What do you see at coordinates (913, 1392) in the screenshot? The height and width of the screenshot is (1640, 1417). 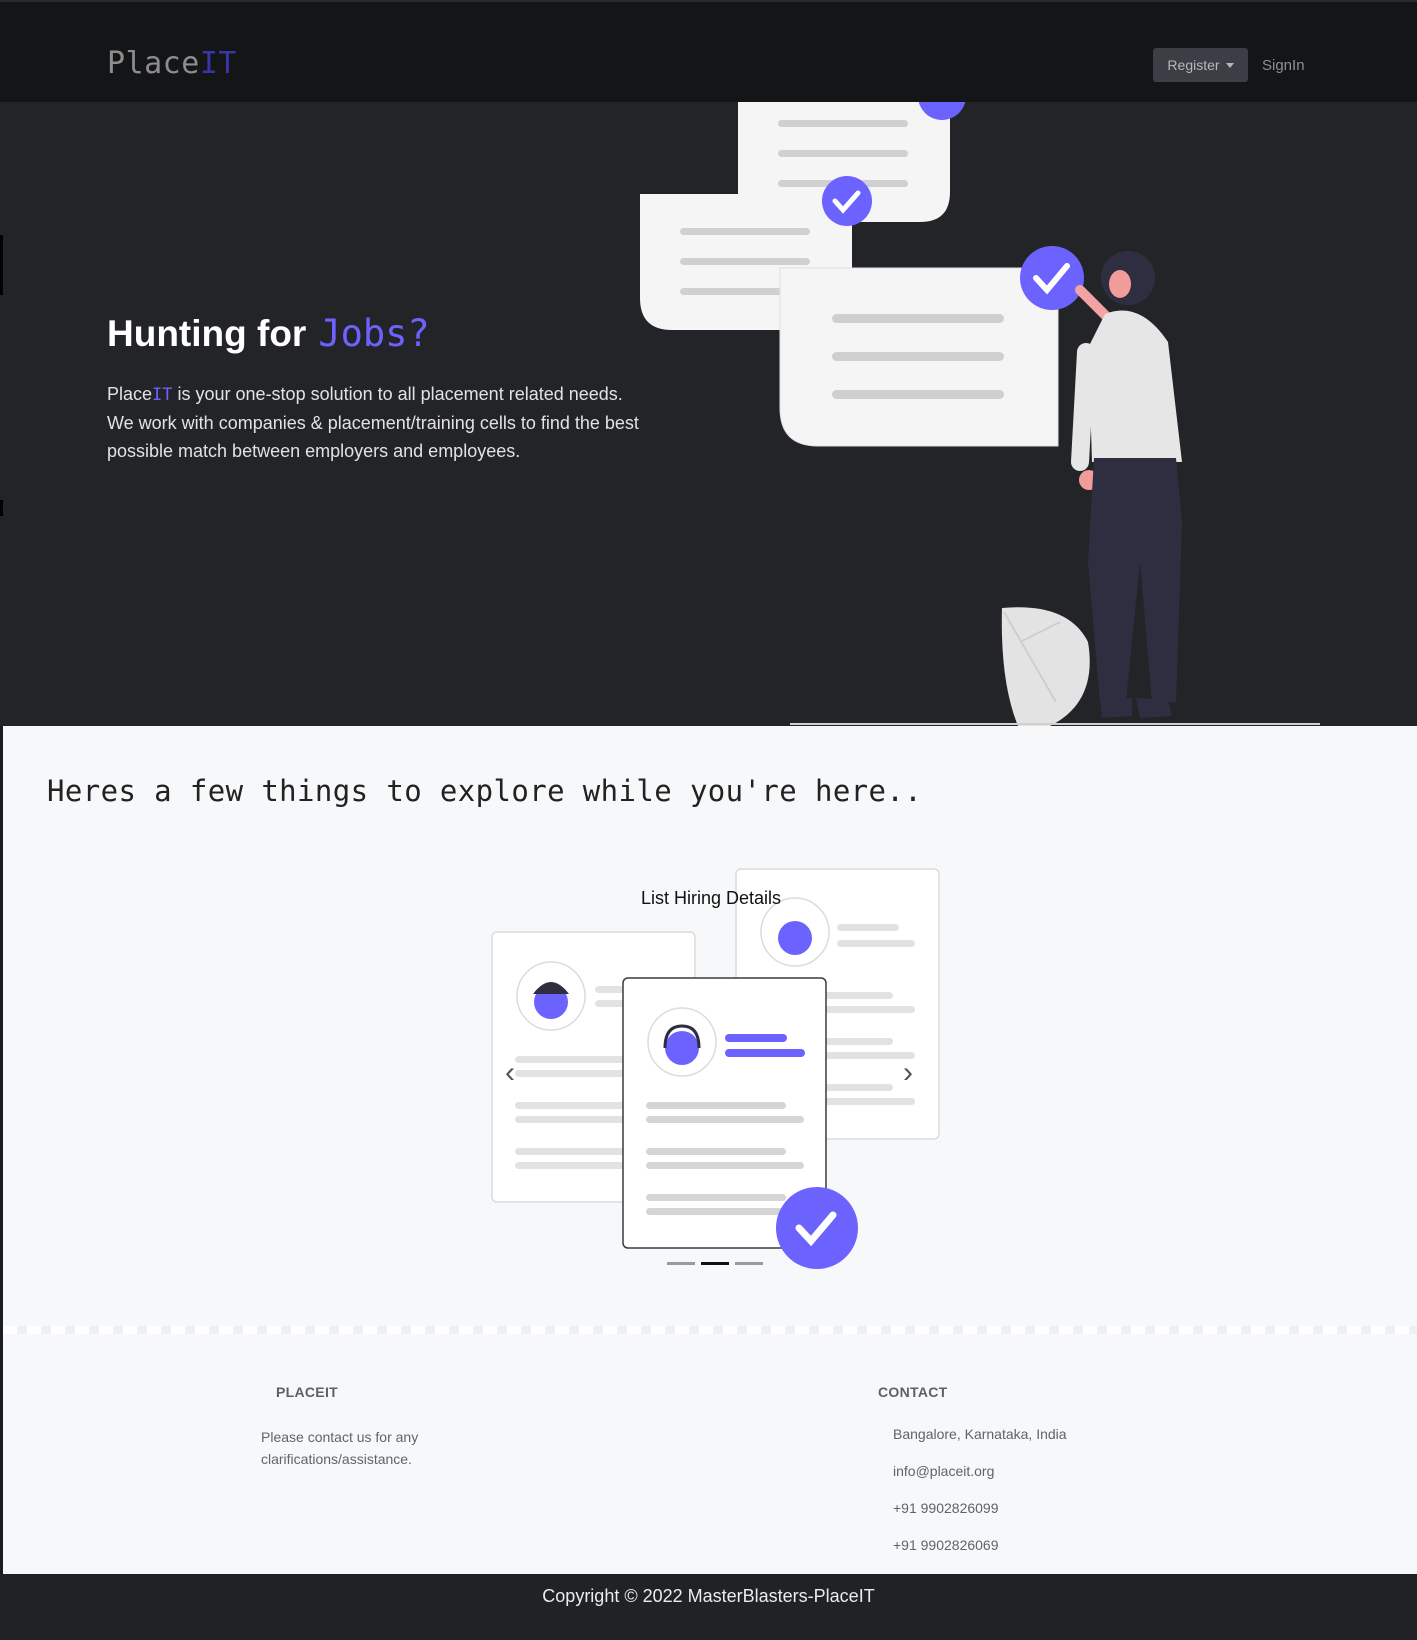 I see `footer-contact-title: CONTACT` at bounding box center [913, 1392].